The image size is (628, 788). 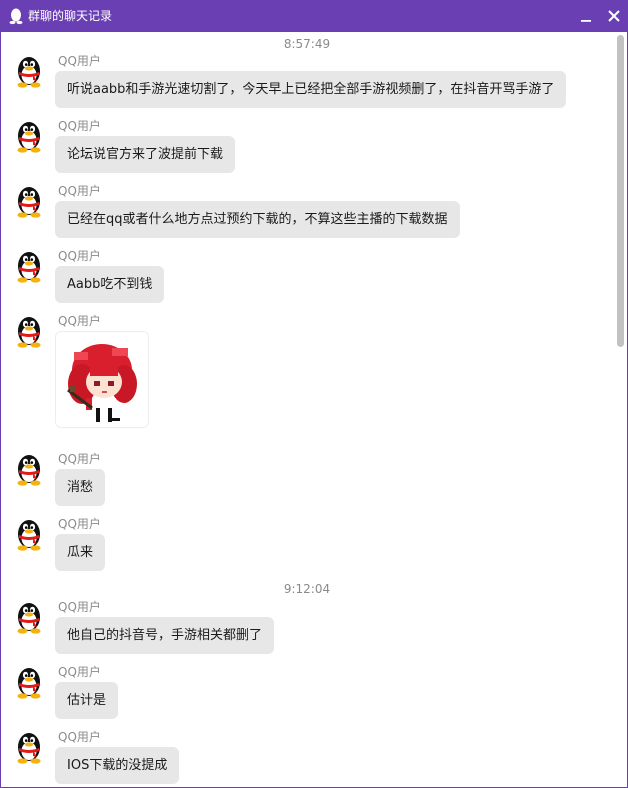 I want to click on title-bar: 群聊的聊天记录, so click(x=314, y=16).